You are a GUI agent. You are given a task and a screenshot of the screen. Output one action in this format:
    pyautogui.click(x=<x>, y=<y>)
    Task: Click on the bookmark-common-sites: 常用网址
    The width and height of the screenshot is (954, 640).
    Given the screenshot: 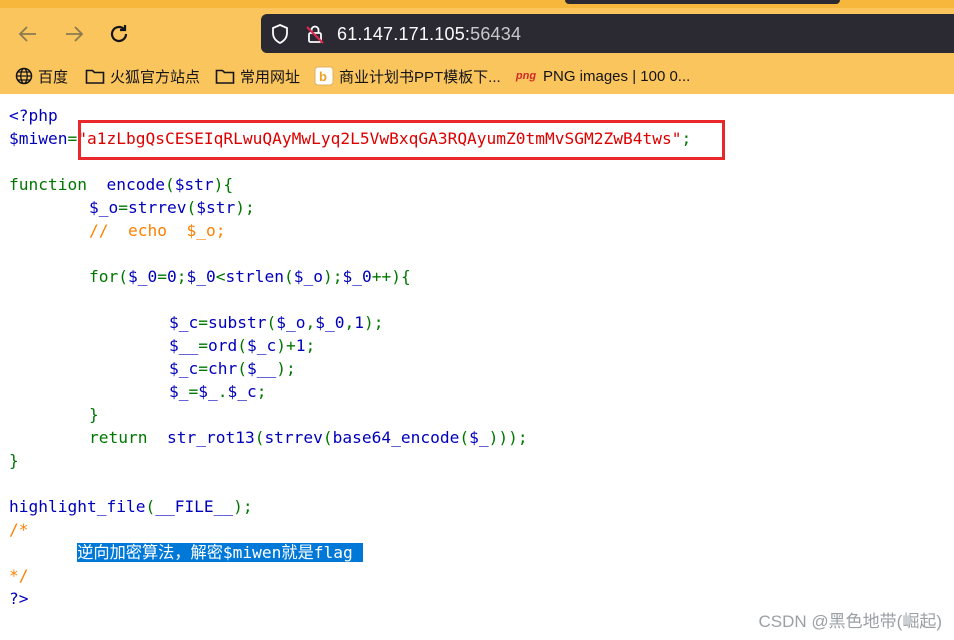 What is the action you would take?
    pyautogui.click(x=257, y=76)
    